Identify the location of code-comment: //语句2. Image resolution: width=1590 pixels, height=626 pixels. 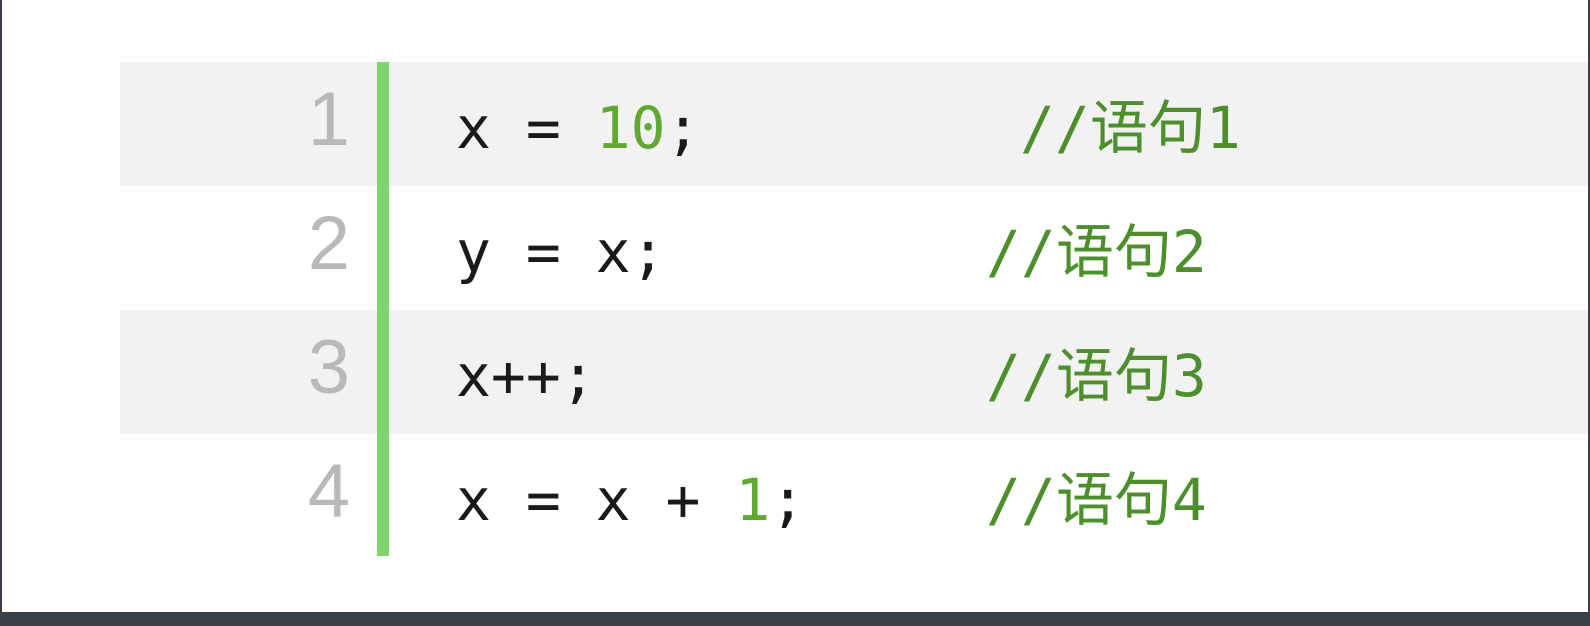
(1096, 252).